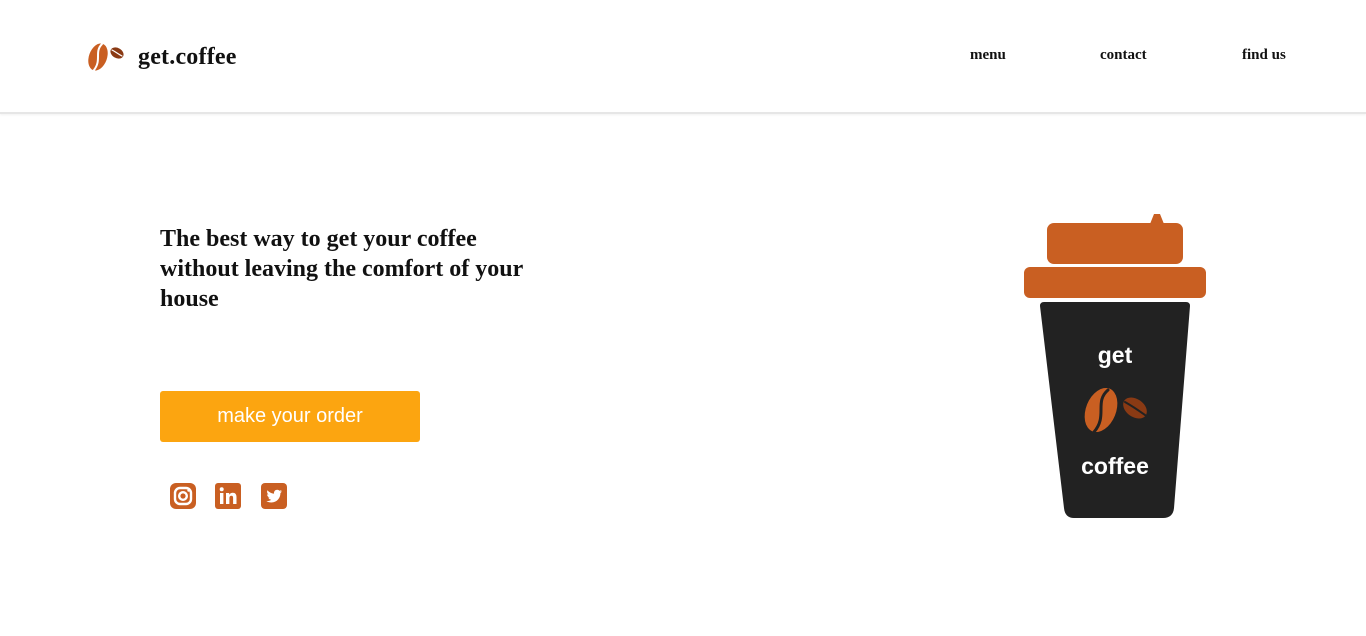  What do you see at coordinates (183, 496) in the screenshot?
I see `instagram-icon` at bounding box center [183, 496].